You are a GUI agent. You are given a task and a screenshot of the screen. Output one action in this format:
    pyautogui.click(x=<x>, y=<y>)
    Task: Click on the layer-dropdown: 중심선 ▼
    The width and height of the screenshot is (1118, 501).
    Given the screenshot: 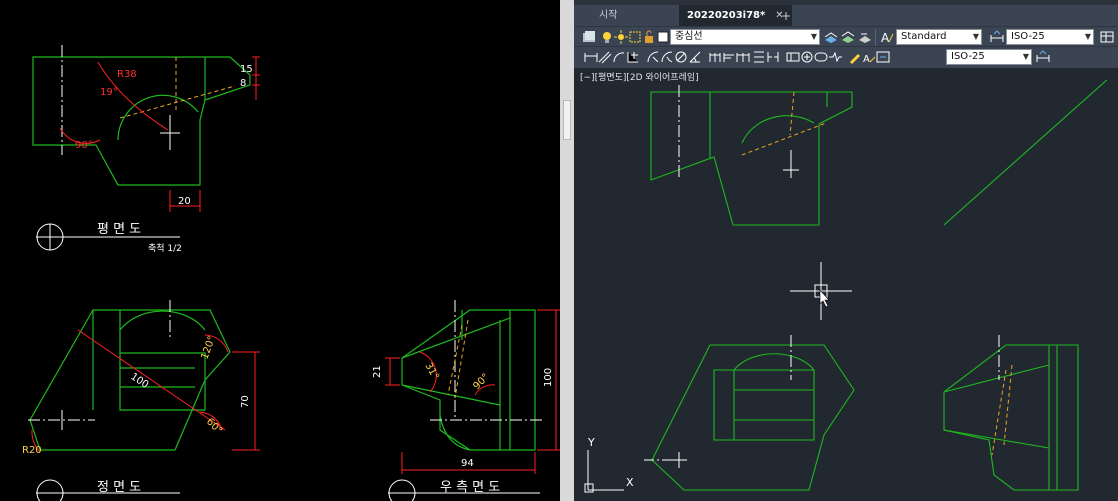 What is the action you would take?
    pyautogui.click(x=745, y=37)
    